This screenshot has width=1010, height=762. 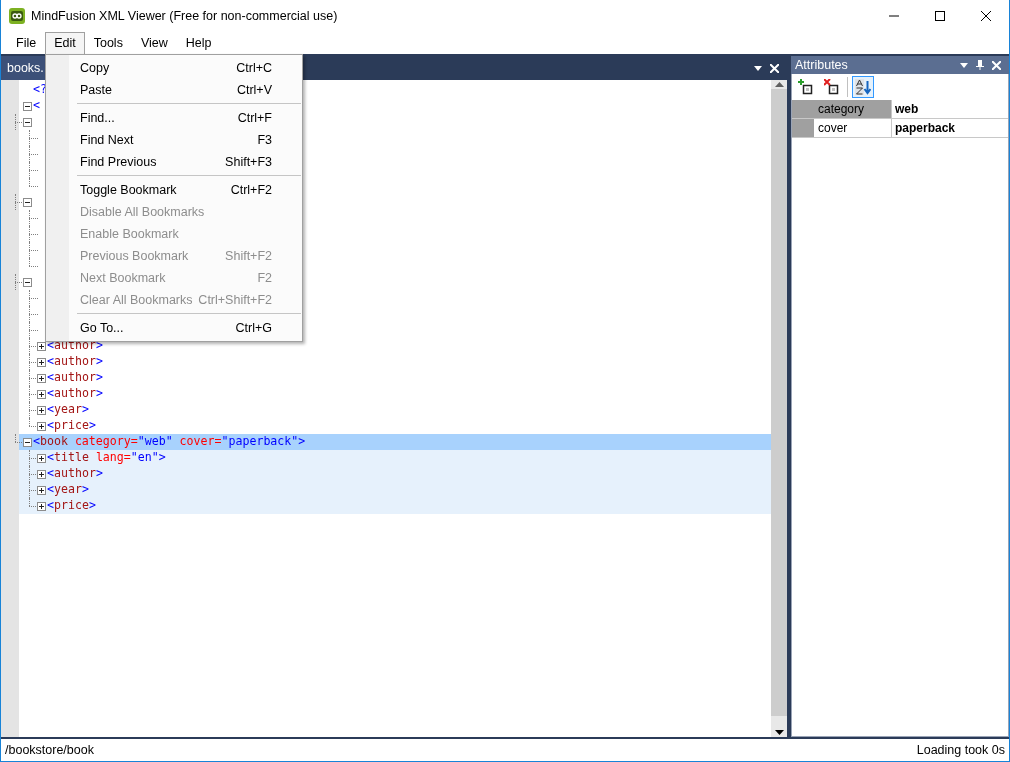 I want to click on xml-node-text: <, so click(x=36, y=106).